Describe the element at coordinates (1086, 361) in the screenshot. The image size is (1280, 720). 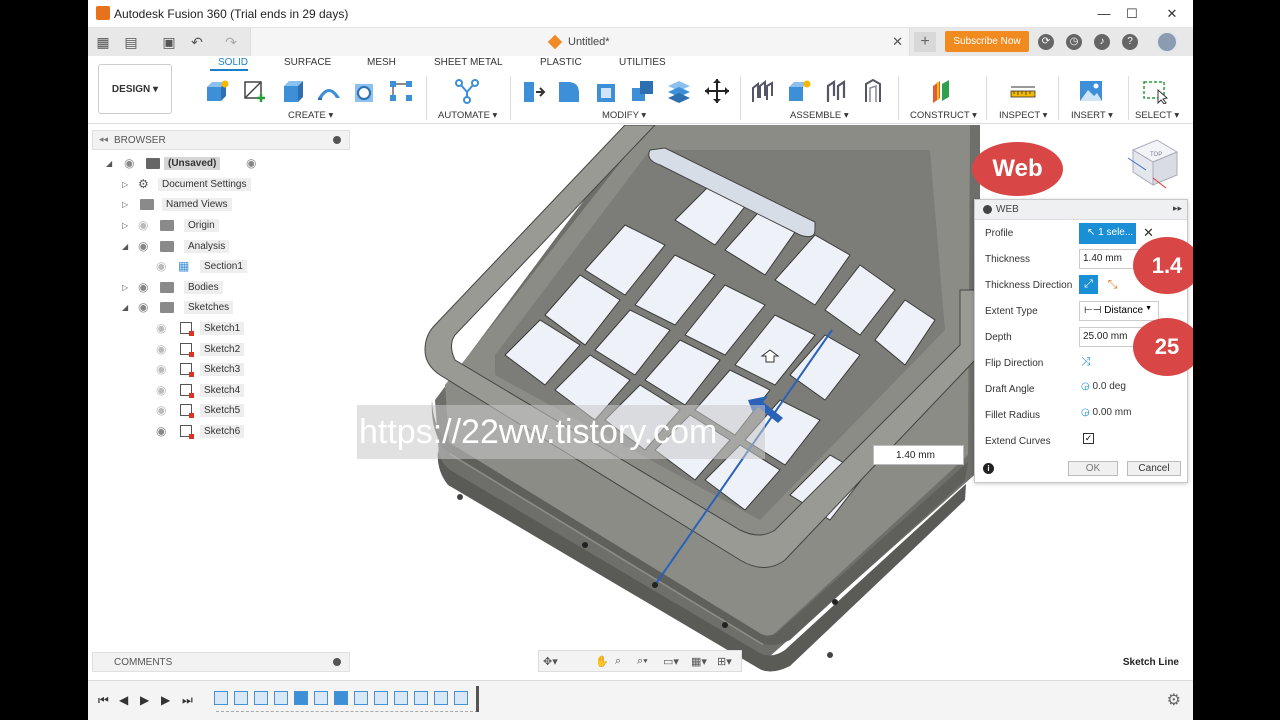
I see `flip-direction-icon: ⤨` at that location.